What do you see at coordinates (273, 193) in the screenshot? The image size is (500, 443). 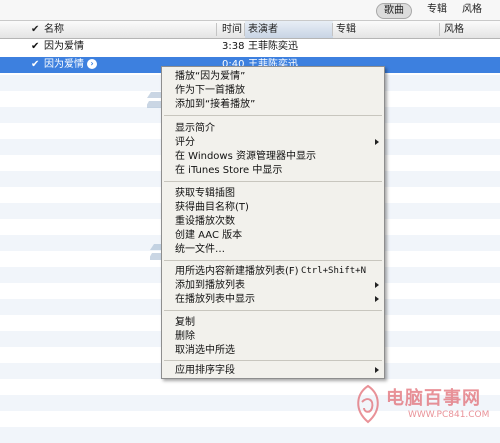 I see `menu-item-get-album-artwork: 获取专辑插图` at bounding box center [273, 193].